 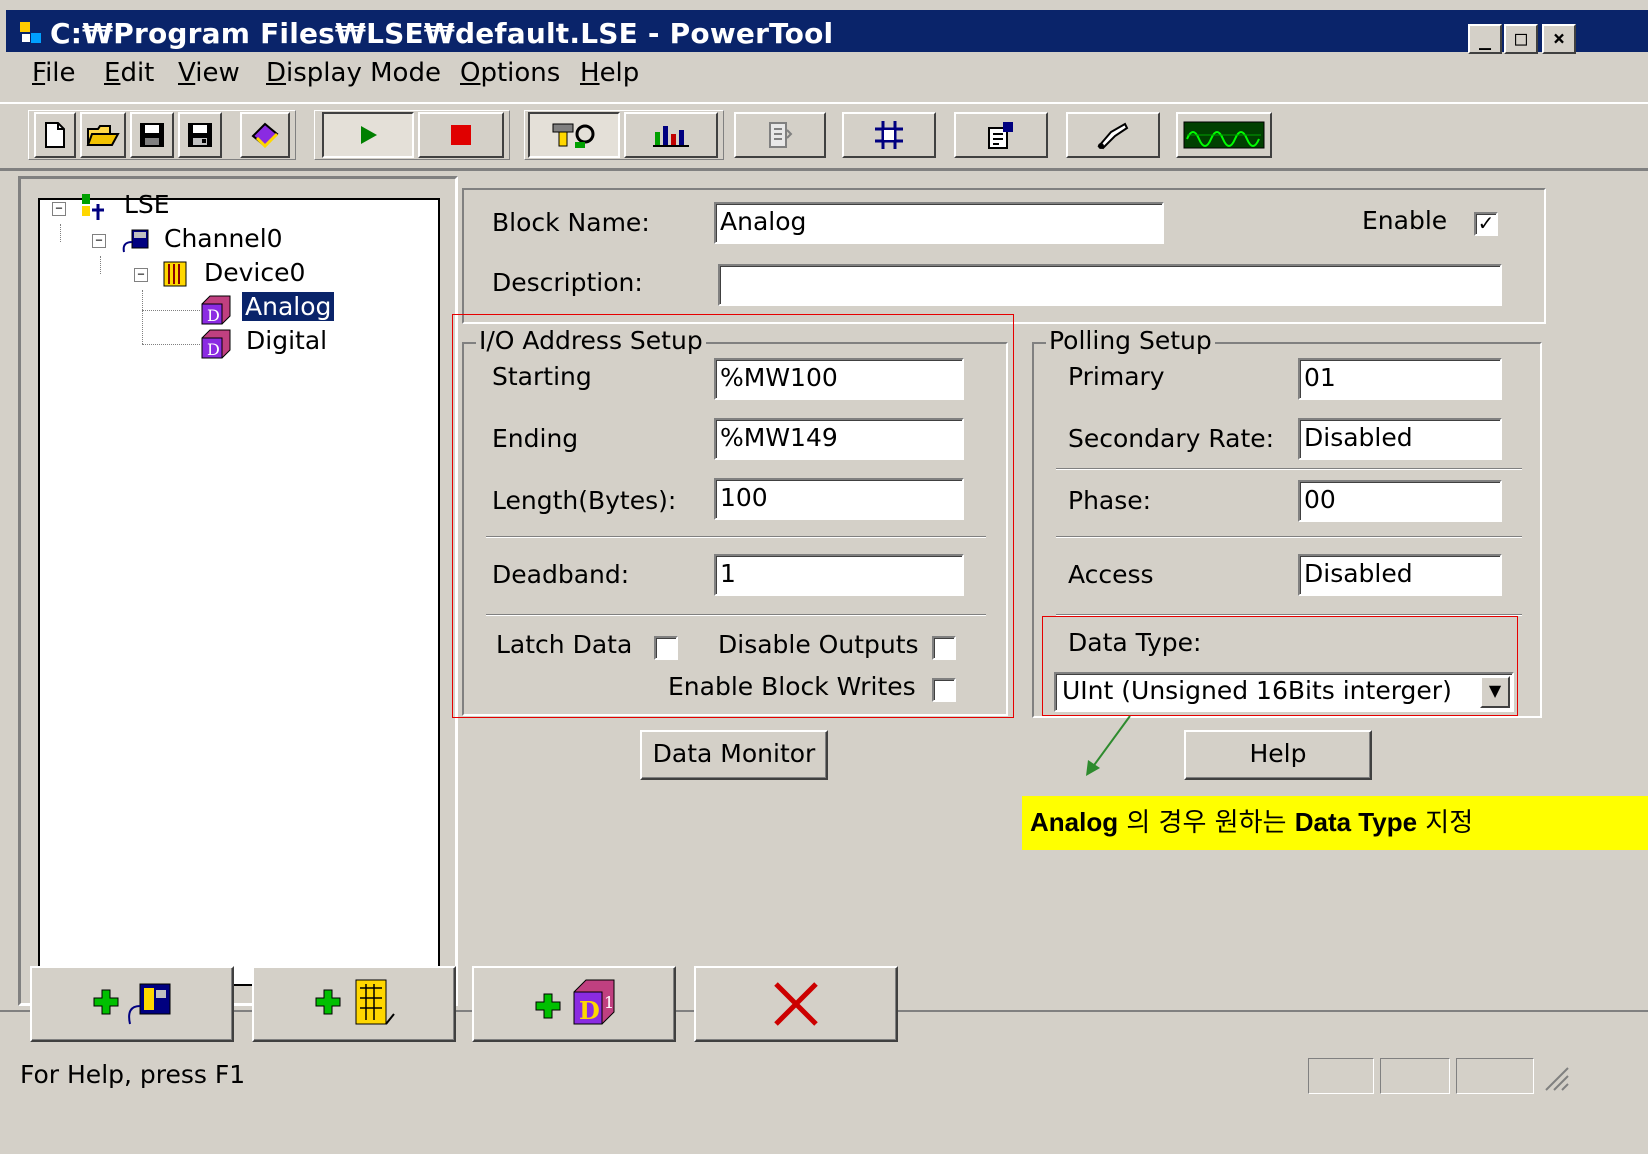 I want to click on tree-item-digital: Digital, so click(x=286, y=340).